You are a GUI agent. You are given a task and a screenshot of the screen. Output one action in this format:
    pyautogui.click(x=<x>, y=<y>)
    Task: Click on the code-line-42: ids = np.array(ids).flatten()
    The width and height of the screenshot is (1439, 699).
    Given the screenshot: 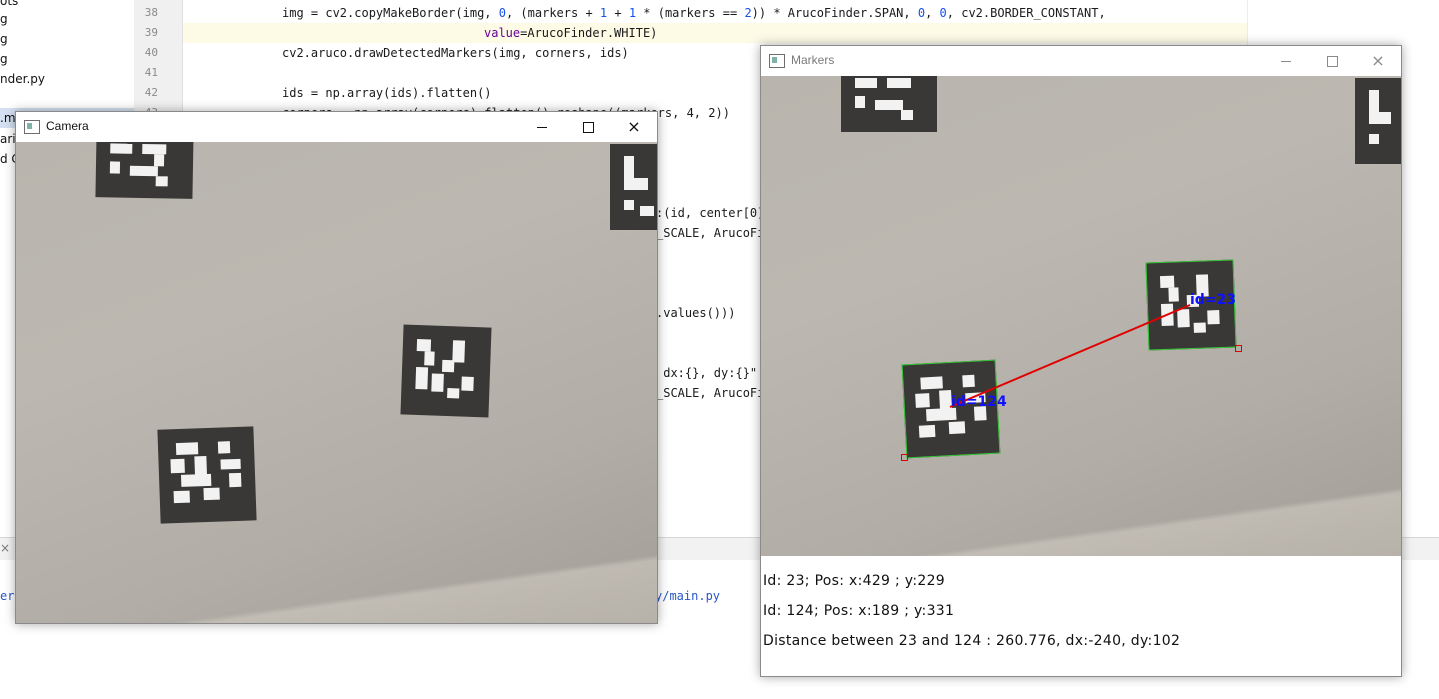 What is the action you would take?
    pyautogui.click(x=387, y=93)
    